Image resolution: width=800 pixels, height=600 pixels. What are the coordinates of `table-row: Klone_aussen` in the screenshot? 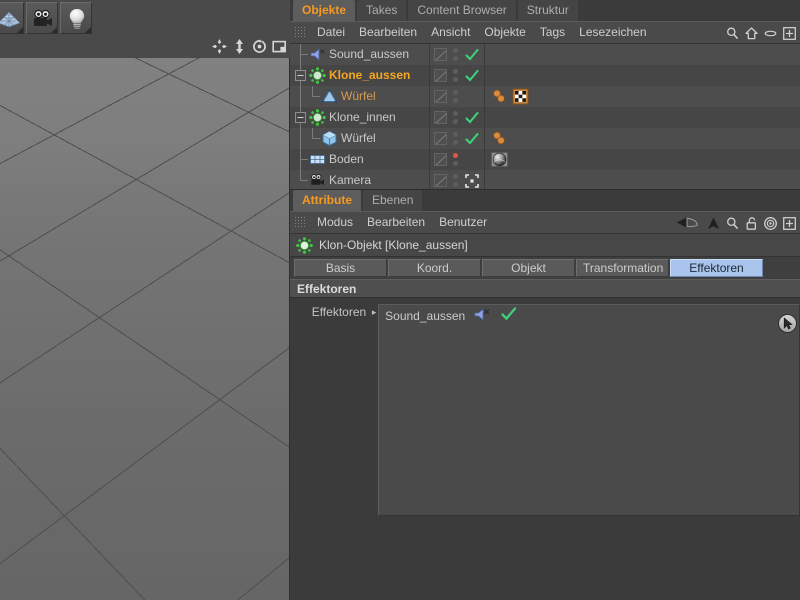 It's located at (545, 75).